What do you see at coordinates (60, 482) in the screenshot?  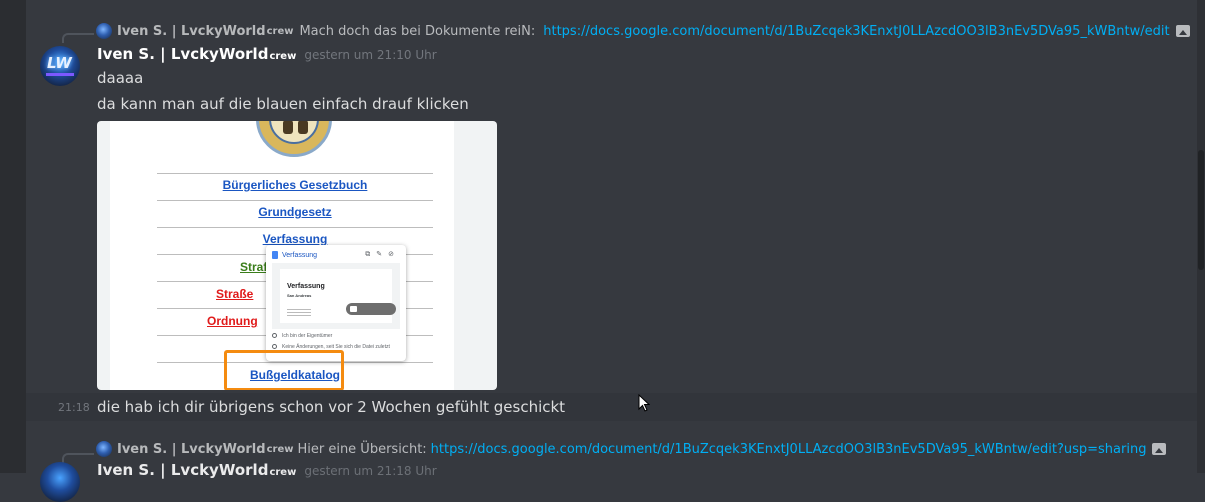 I see `avatar` at bounding box center [60, 482].